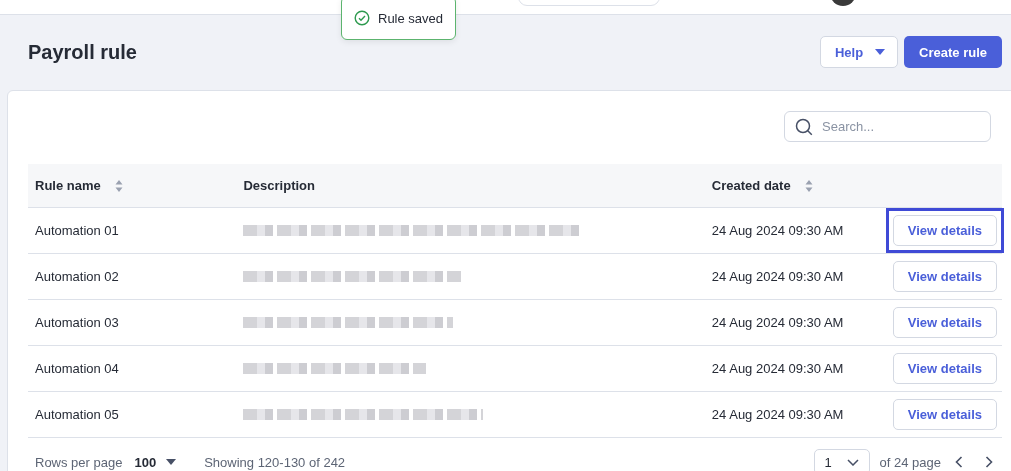 The width and height of the screenshot is (1011, 471). Describe the element at coordinates (841, 460) in the screenshot. I see `page-select: 1` at that location.